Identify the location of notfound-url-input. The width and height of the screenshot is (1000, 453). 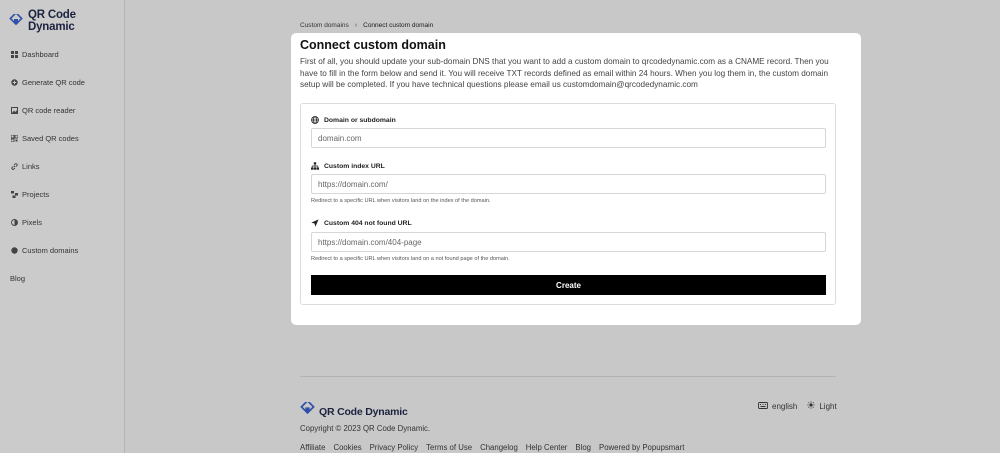
(568, 242).